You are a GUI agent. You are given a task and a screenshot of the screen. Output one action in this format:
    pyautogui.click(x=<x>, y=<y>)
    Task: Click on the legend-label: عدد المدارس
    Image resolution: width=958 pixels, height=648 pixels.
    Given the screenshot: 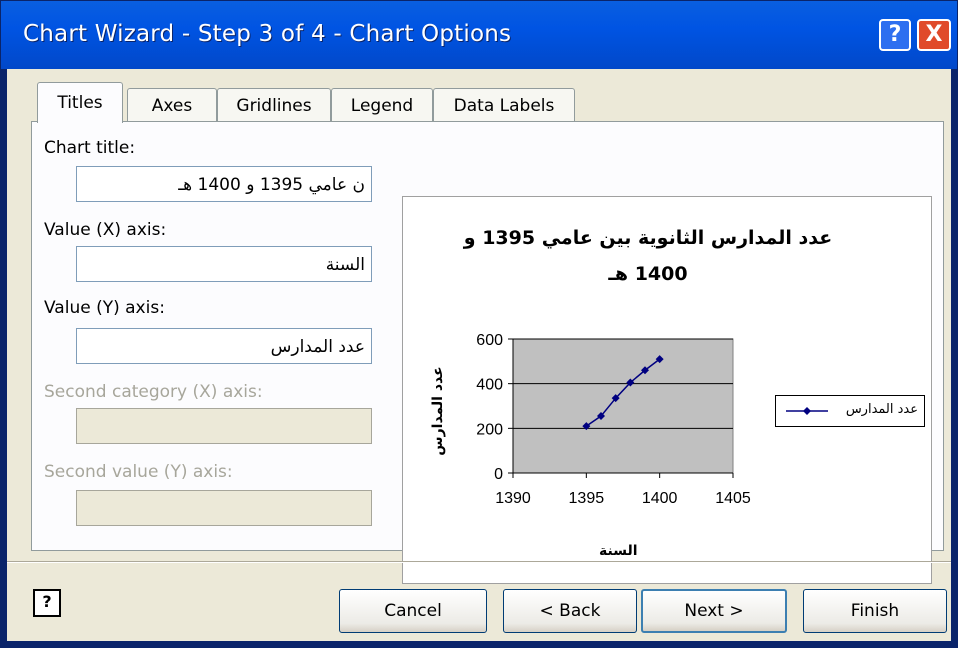 What is the action you would take?
    pyautogui.click(x=881, y=409)
    